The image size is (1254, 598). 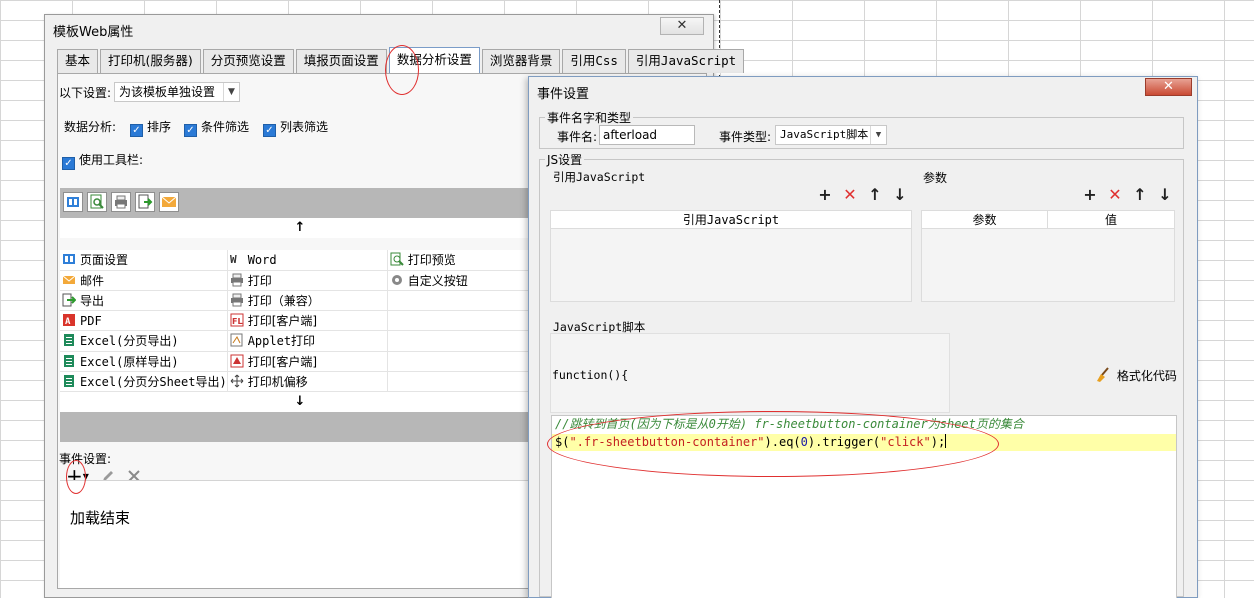 I want to click on gear-icon, so click(x=397, y=280).